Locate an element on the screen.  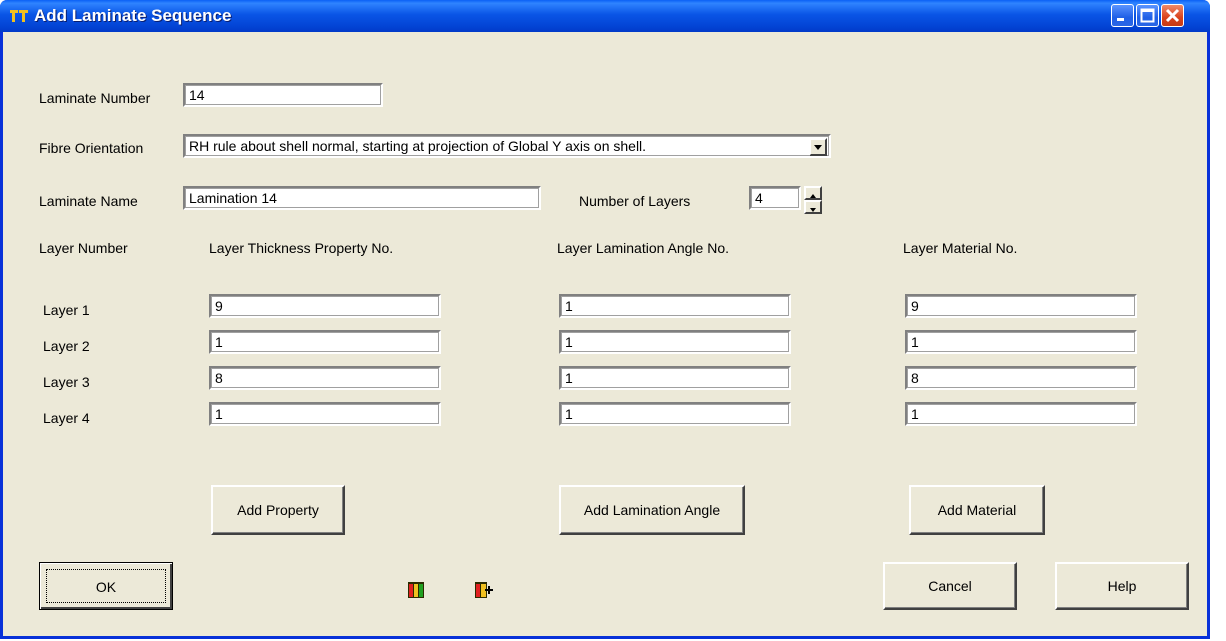
chevron-down-icon is located at coordinates (818, 147).